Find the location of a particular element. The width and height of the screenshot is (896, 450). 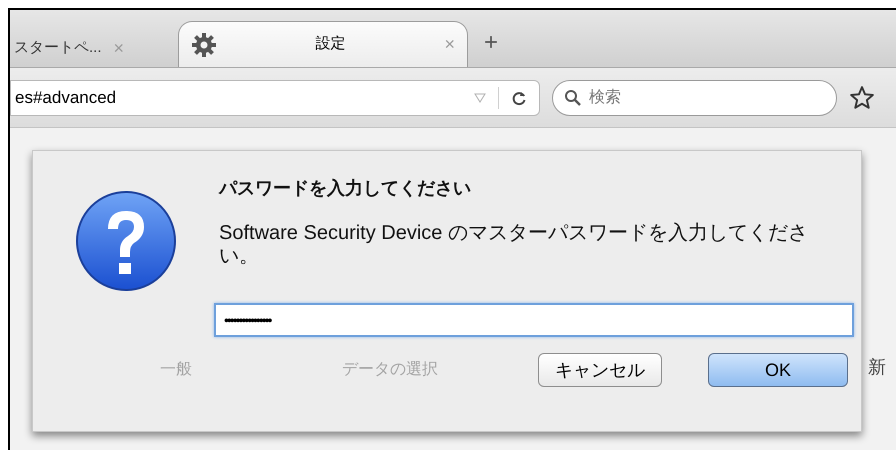

question-icon is located at coordinates (126, 241).